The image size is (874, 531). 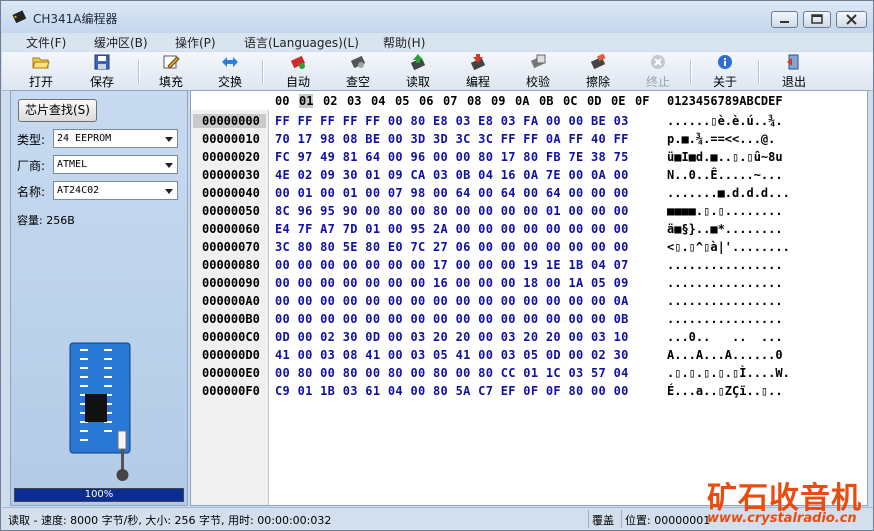 I want to click on auto-button: 自动, so click(x=298, y=71).